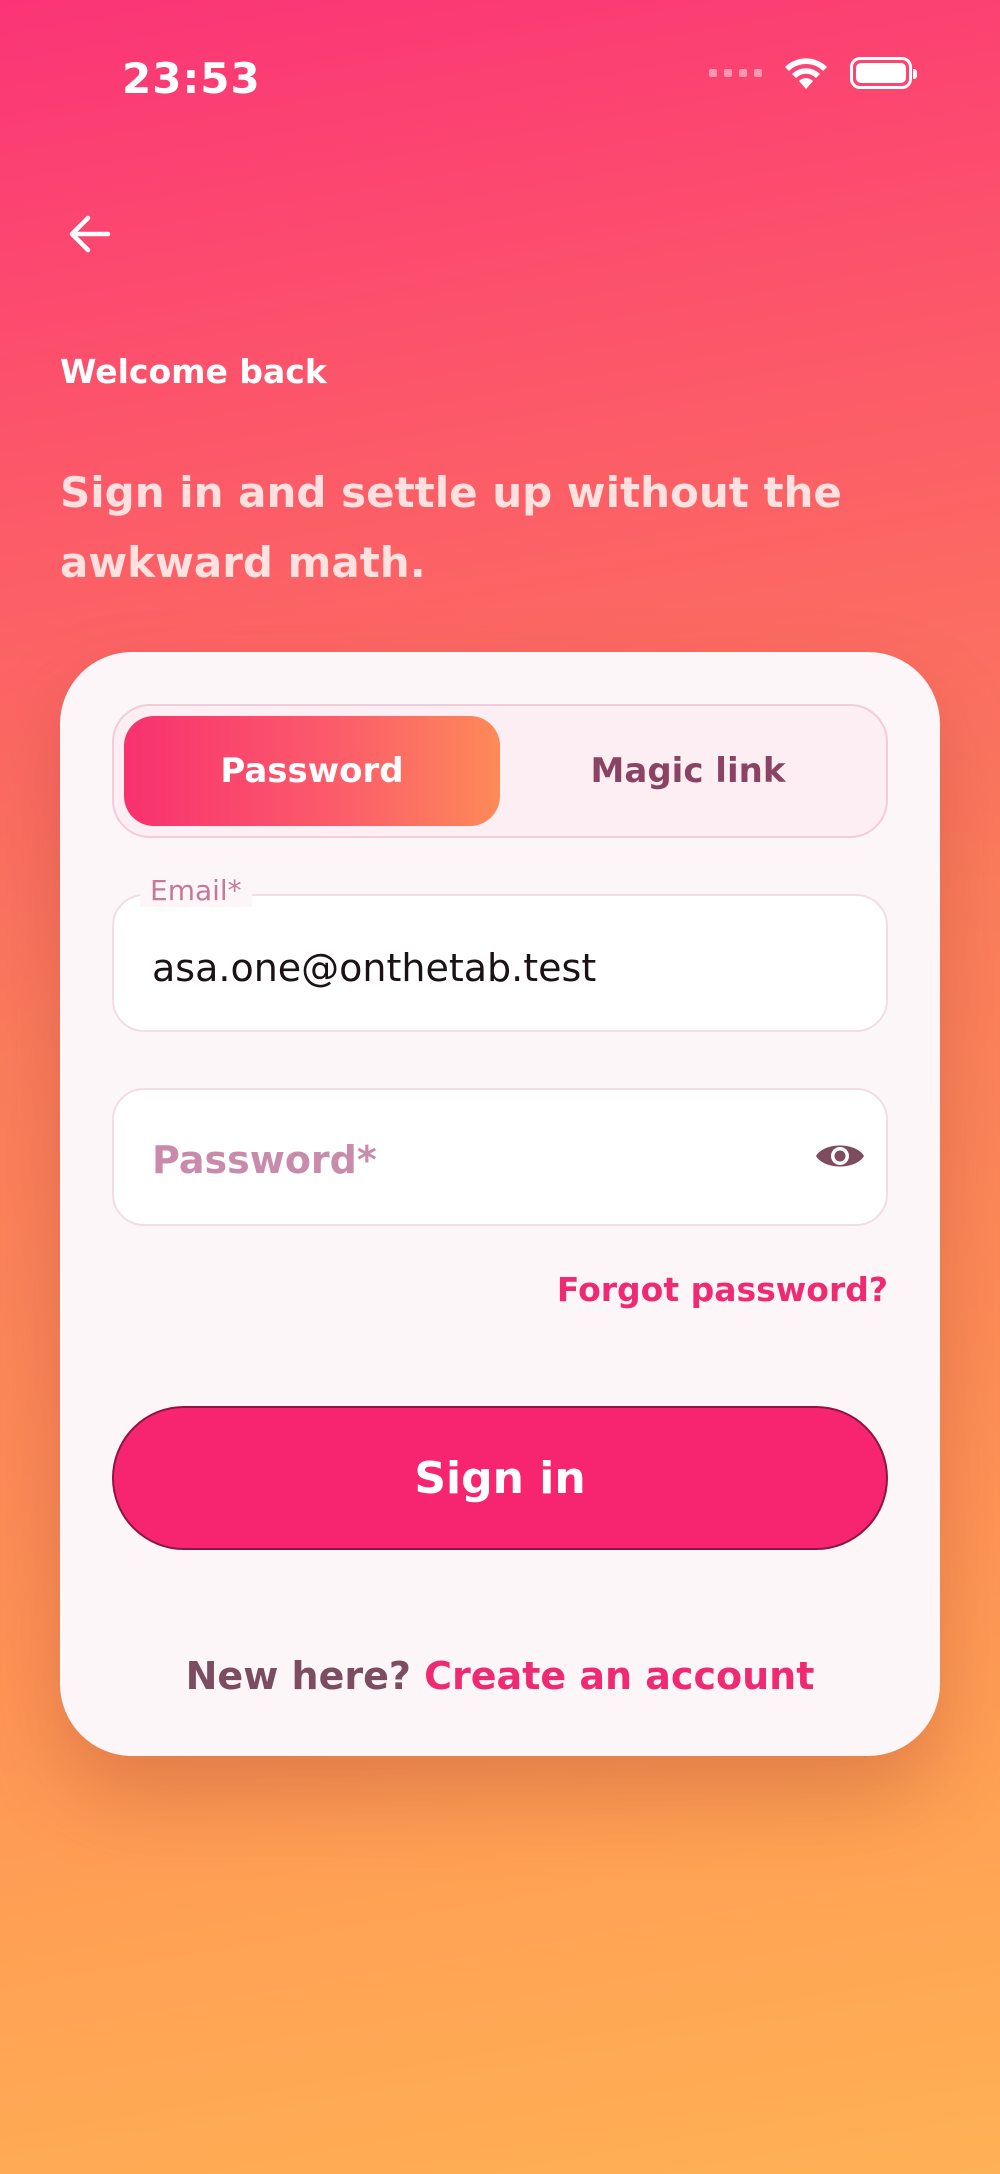 The height and width of the screenshot is (2174, 1000). I want to click on forgot-password-link: Forgot password?, so click(722, 1289).